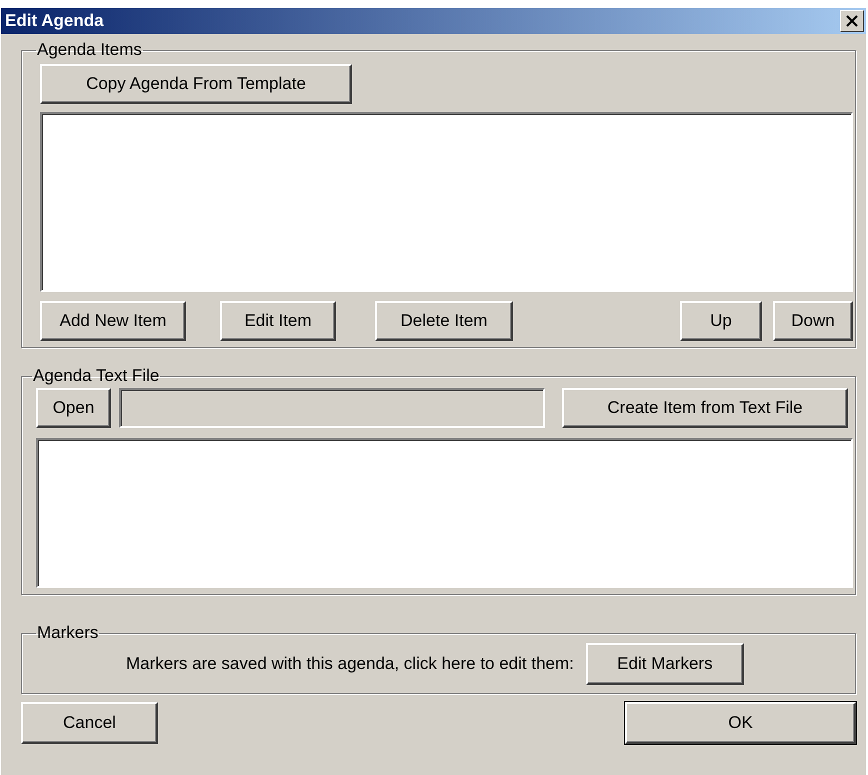 This screenshot has width=868, height=775. What do you see at coordinates (721, 321) in the screenshot?
I see `move-button: Up` at bounding box center [721, 321].